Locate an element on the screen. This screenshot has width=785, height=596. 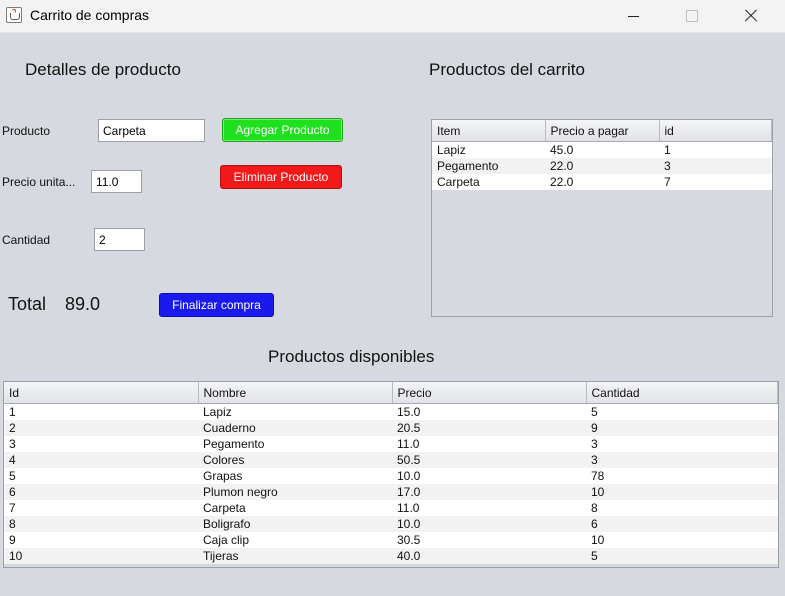
product-row: 10 Tijeras 40.0 5 is located at coordinates (391, 555).